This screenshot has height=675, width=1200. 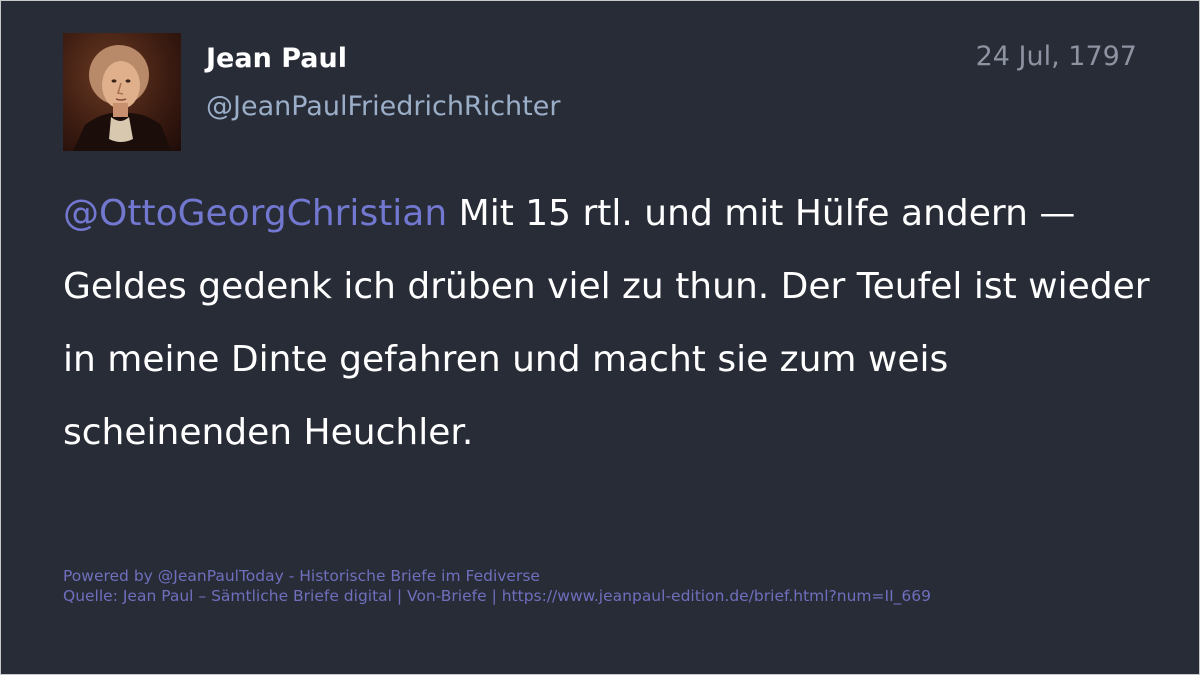 What do you see at coordinates (383, 107) in the screenshot?
I see `author-handle: @JeanPaulFriedrichRichter` at bounding box center [383, 107].